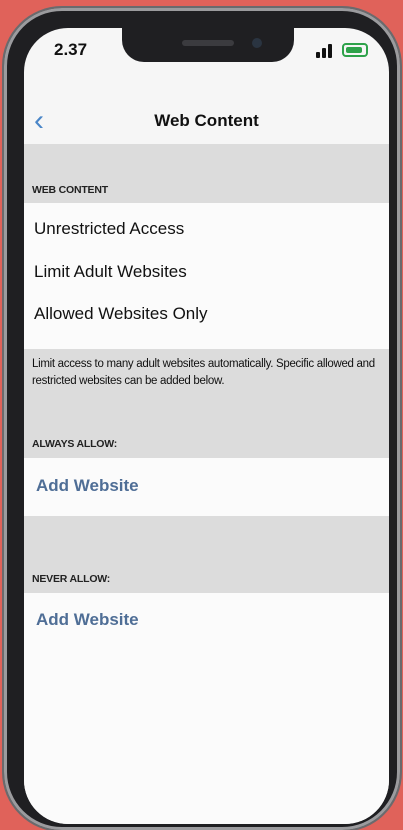  I want to click on never-allow-label: NEVER ALLOW:, so click(71, 579).